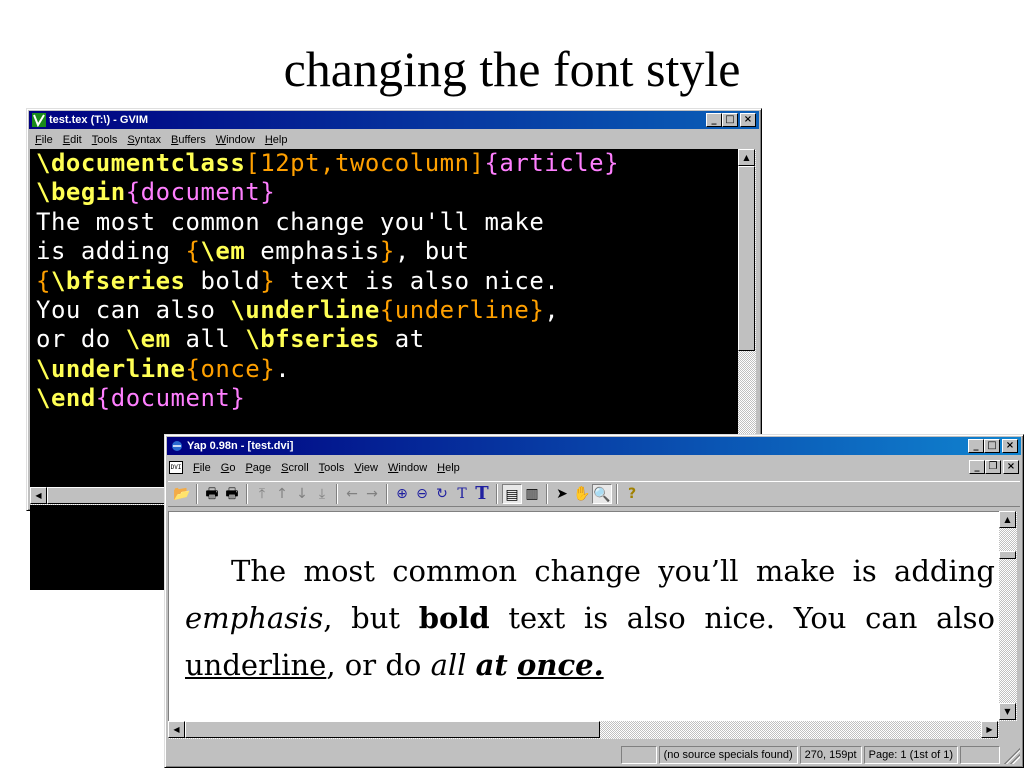  What do you see at coordinates (230, 368) in the screenshot?
I see `code-token: {once}` at bounding box center [230, 368].